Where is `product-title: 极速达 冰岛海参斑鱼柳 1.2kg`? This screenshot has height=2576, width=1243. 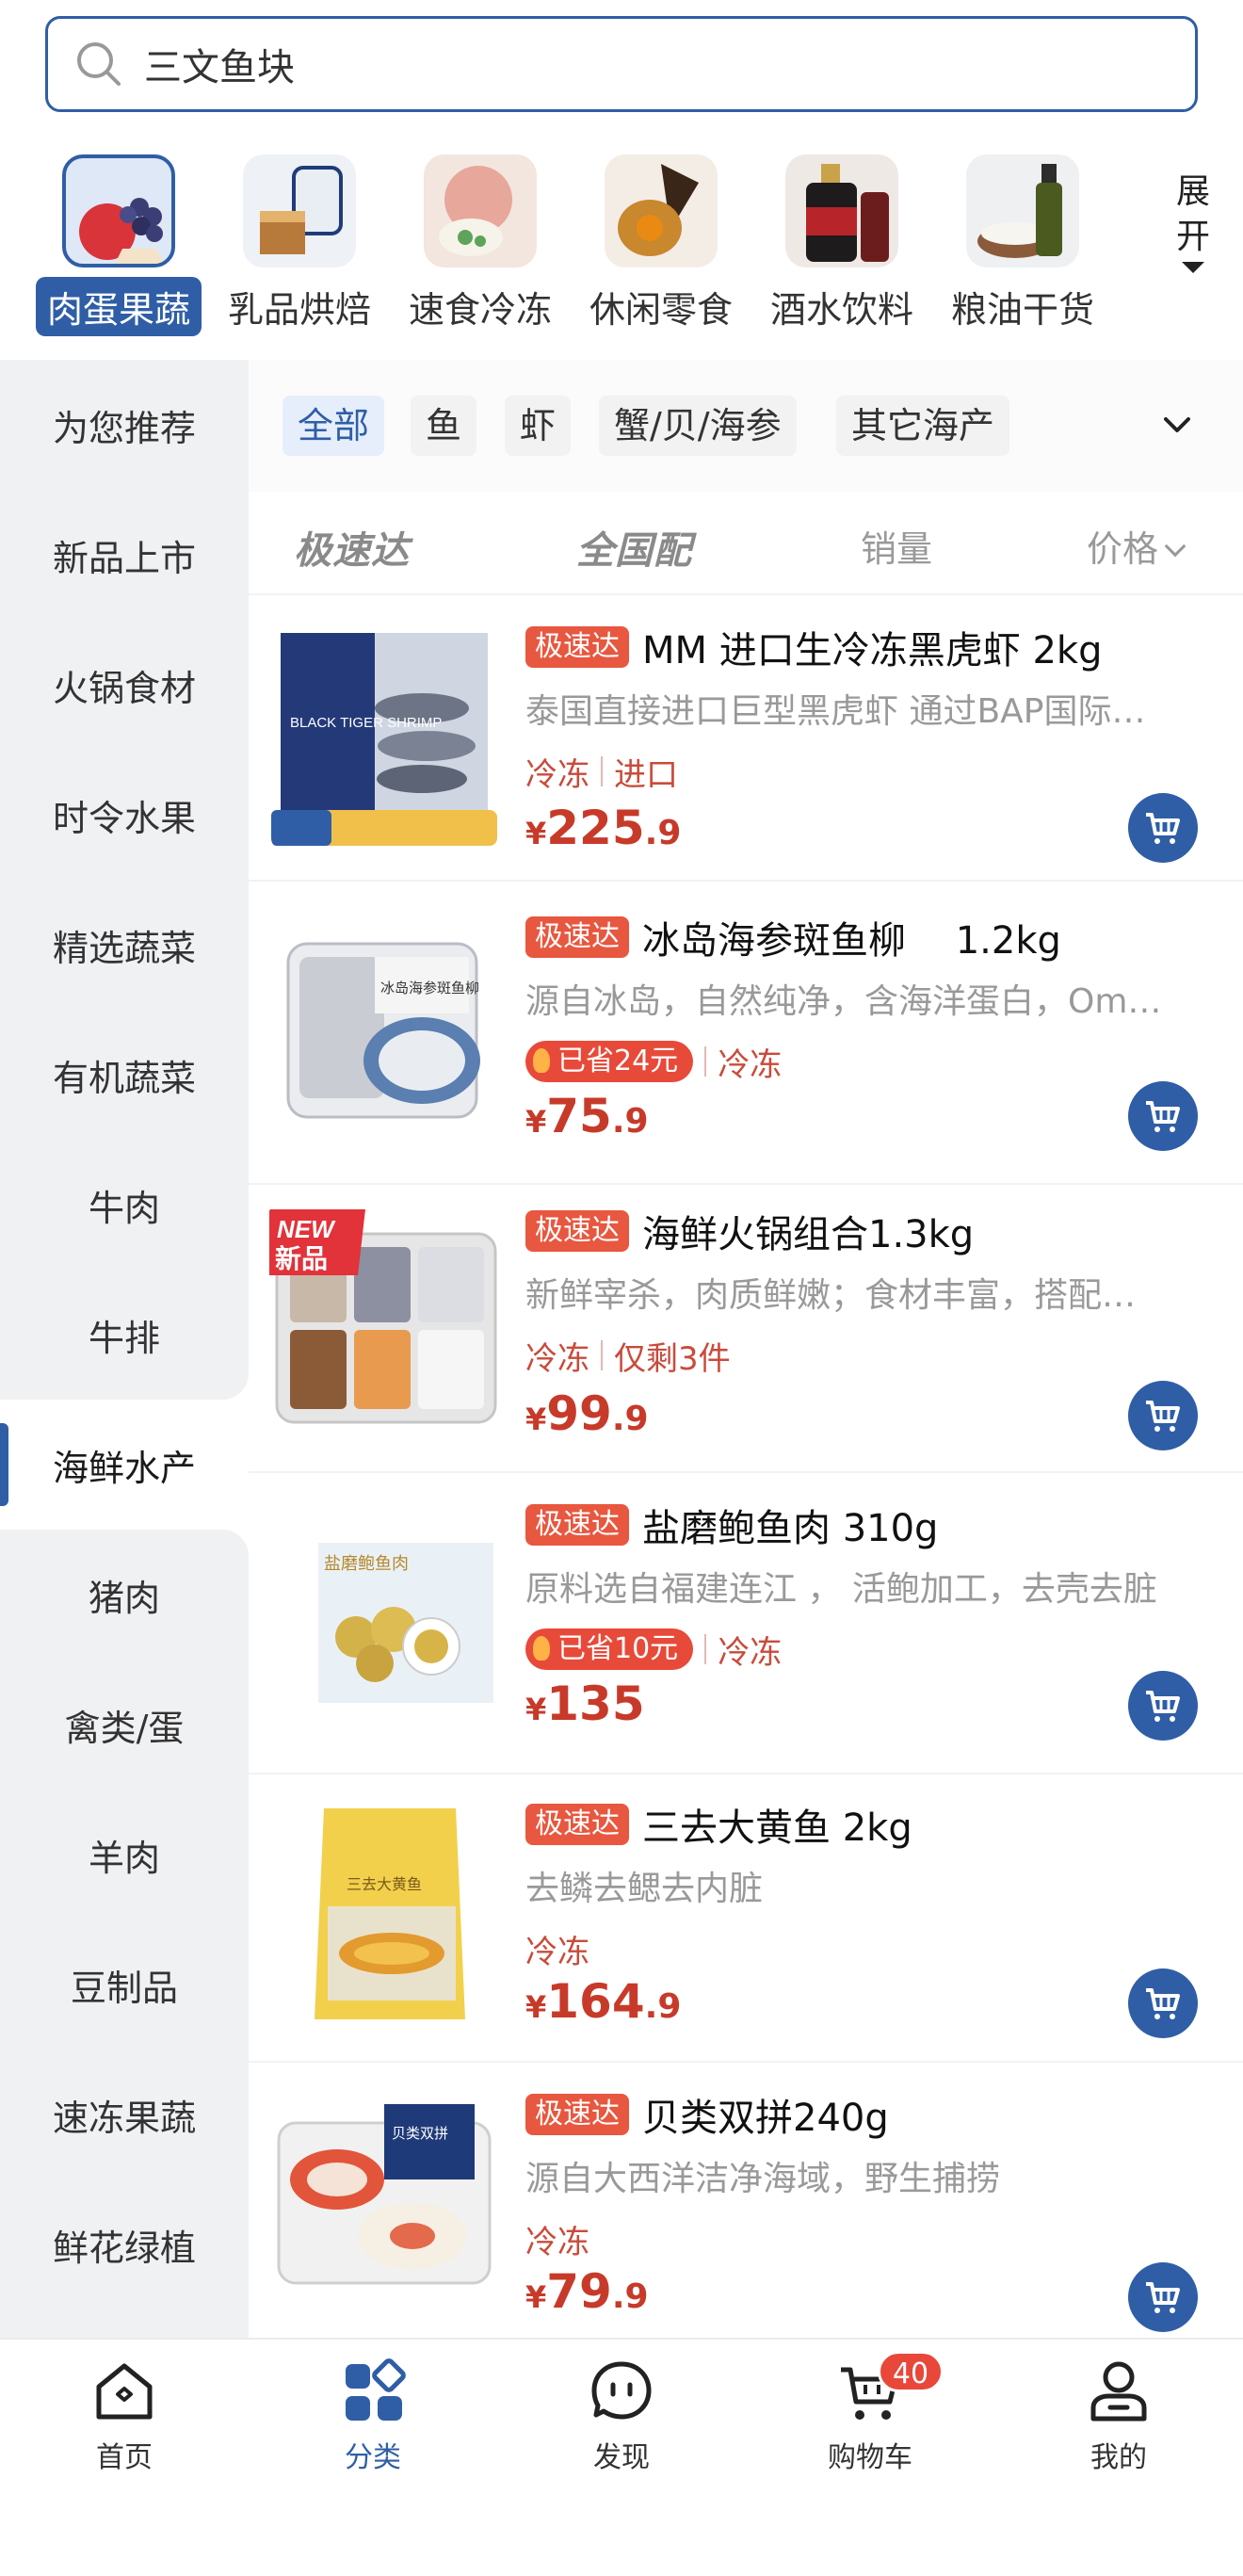
product-title: 极速达 冰岛海参斑鱼柳 1.2kg is located at coordinates (870, 937).